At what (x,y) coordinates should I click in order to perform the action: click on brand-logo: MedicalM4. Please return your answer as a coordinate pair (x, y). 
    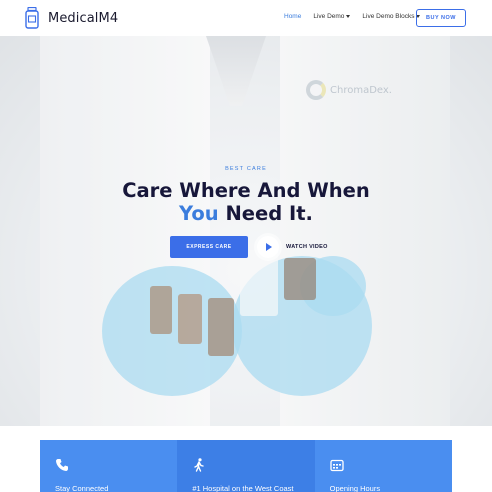
    Looking at the image, I should click on (72, 17).